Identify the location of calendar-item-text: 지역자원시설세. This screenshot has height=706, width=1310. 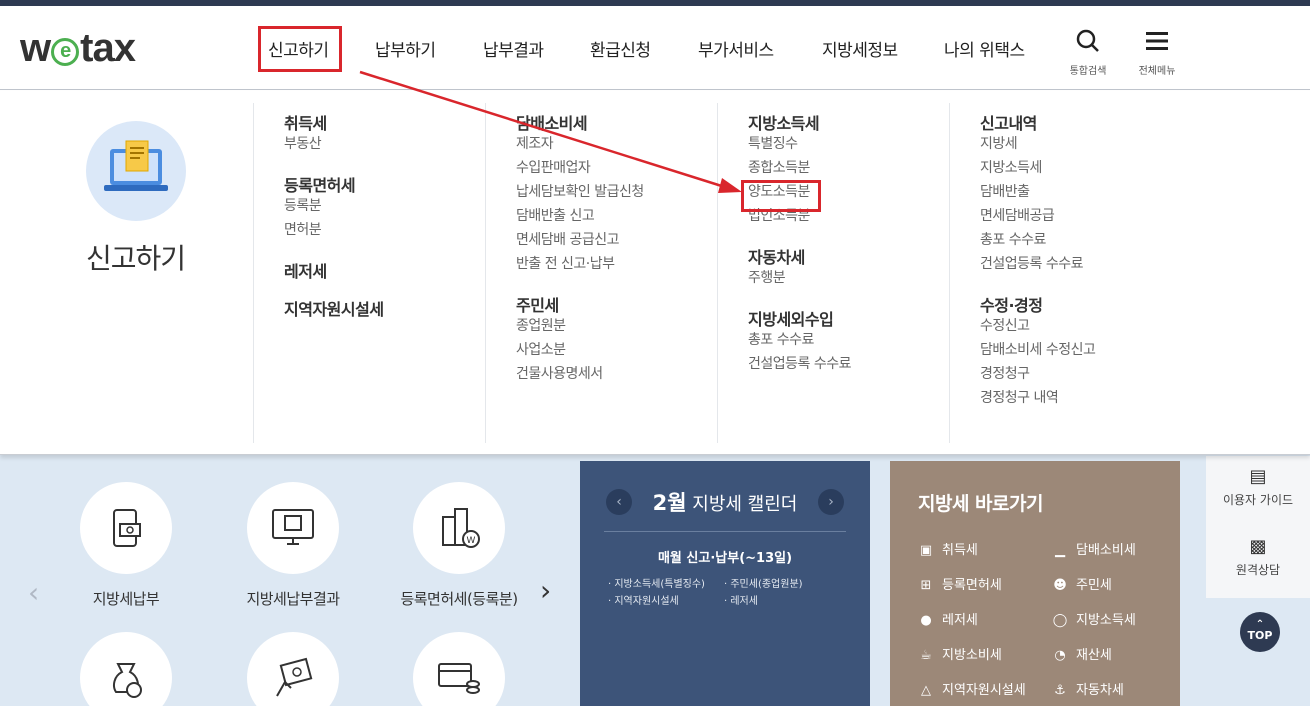
(646, 601).